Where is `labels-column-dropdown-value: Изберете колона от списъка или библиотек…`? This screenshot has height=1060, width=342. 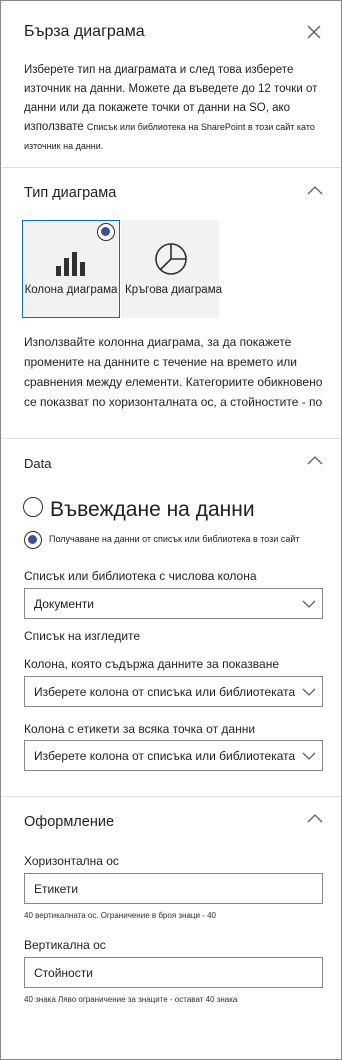
labels-column-dropdown-value: Изберете колона от списъка или библиотек… is located at coordinates (165, 755).